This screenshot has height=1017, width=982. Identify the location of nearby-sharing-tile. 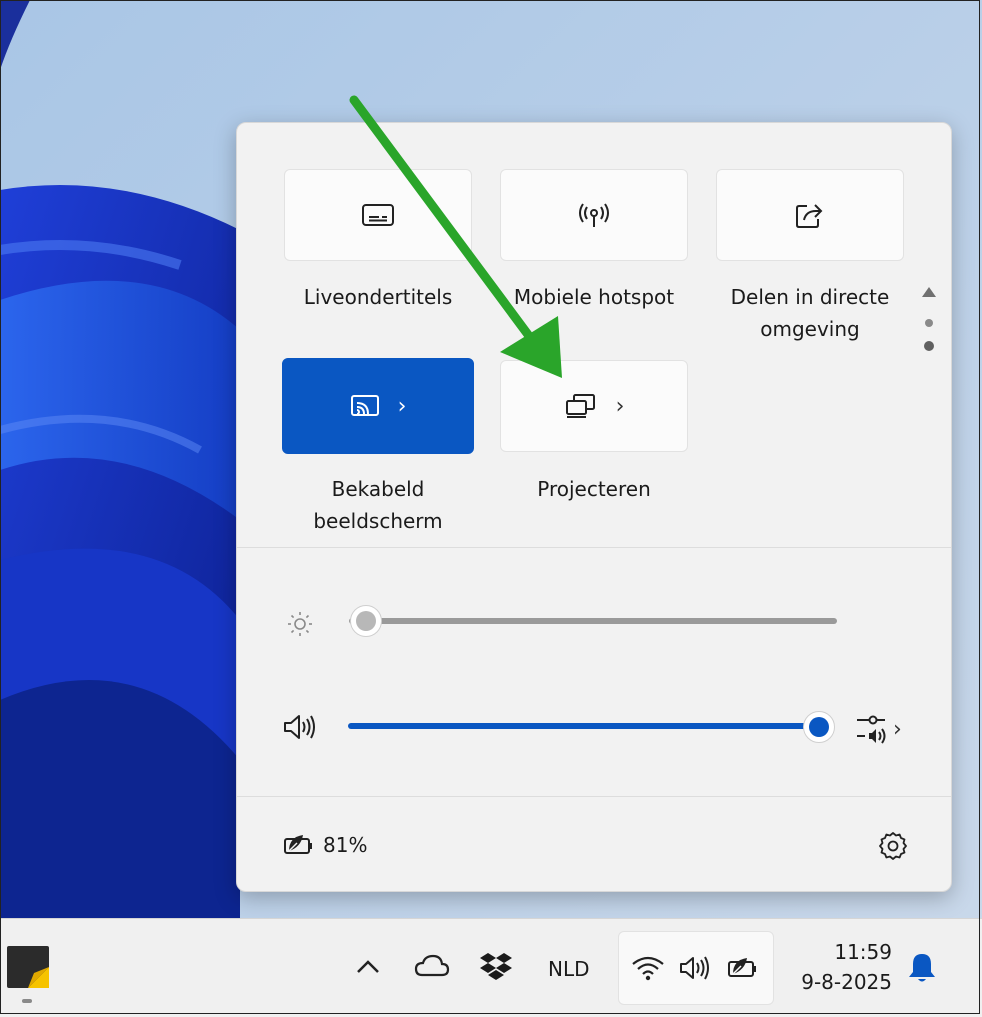
(810, 215).